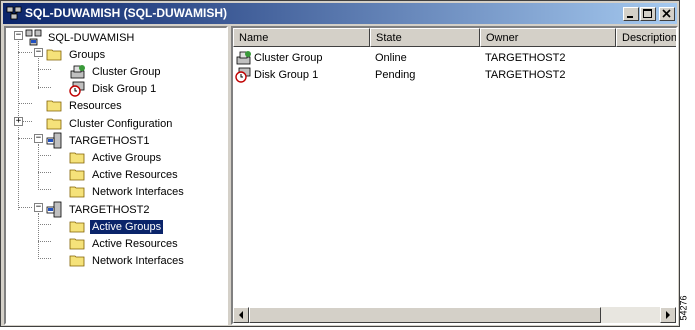 This screenshot has height=330, width=695. Describe the element at coordinates (288, 58) in the screenshot. I see `cell-name: Cluster Group` at that location.